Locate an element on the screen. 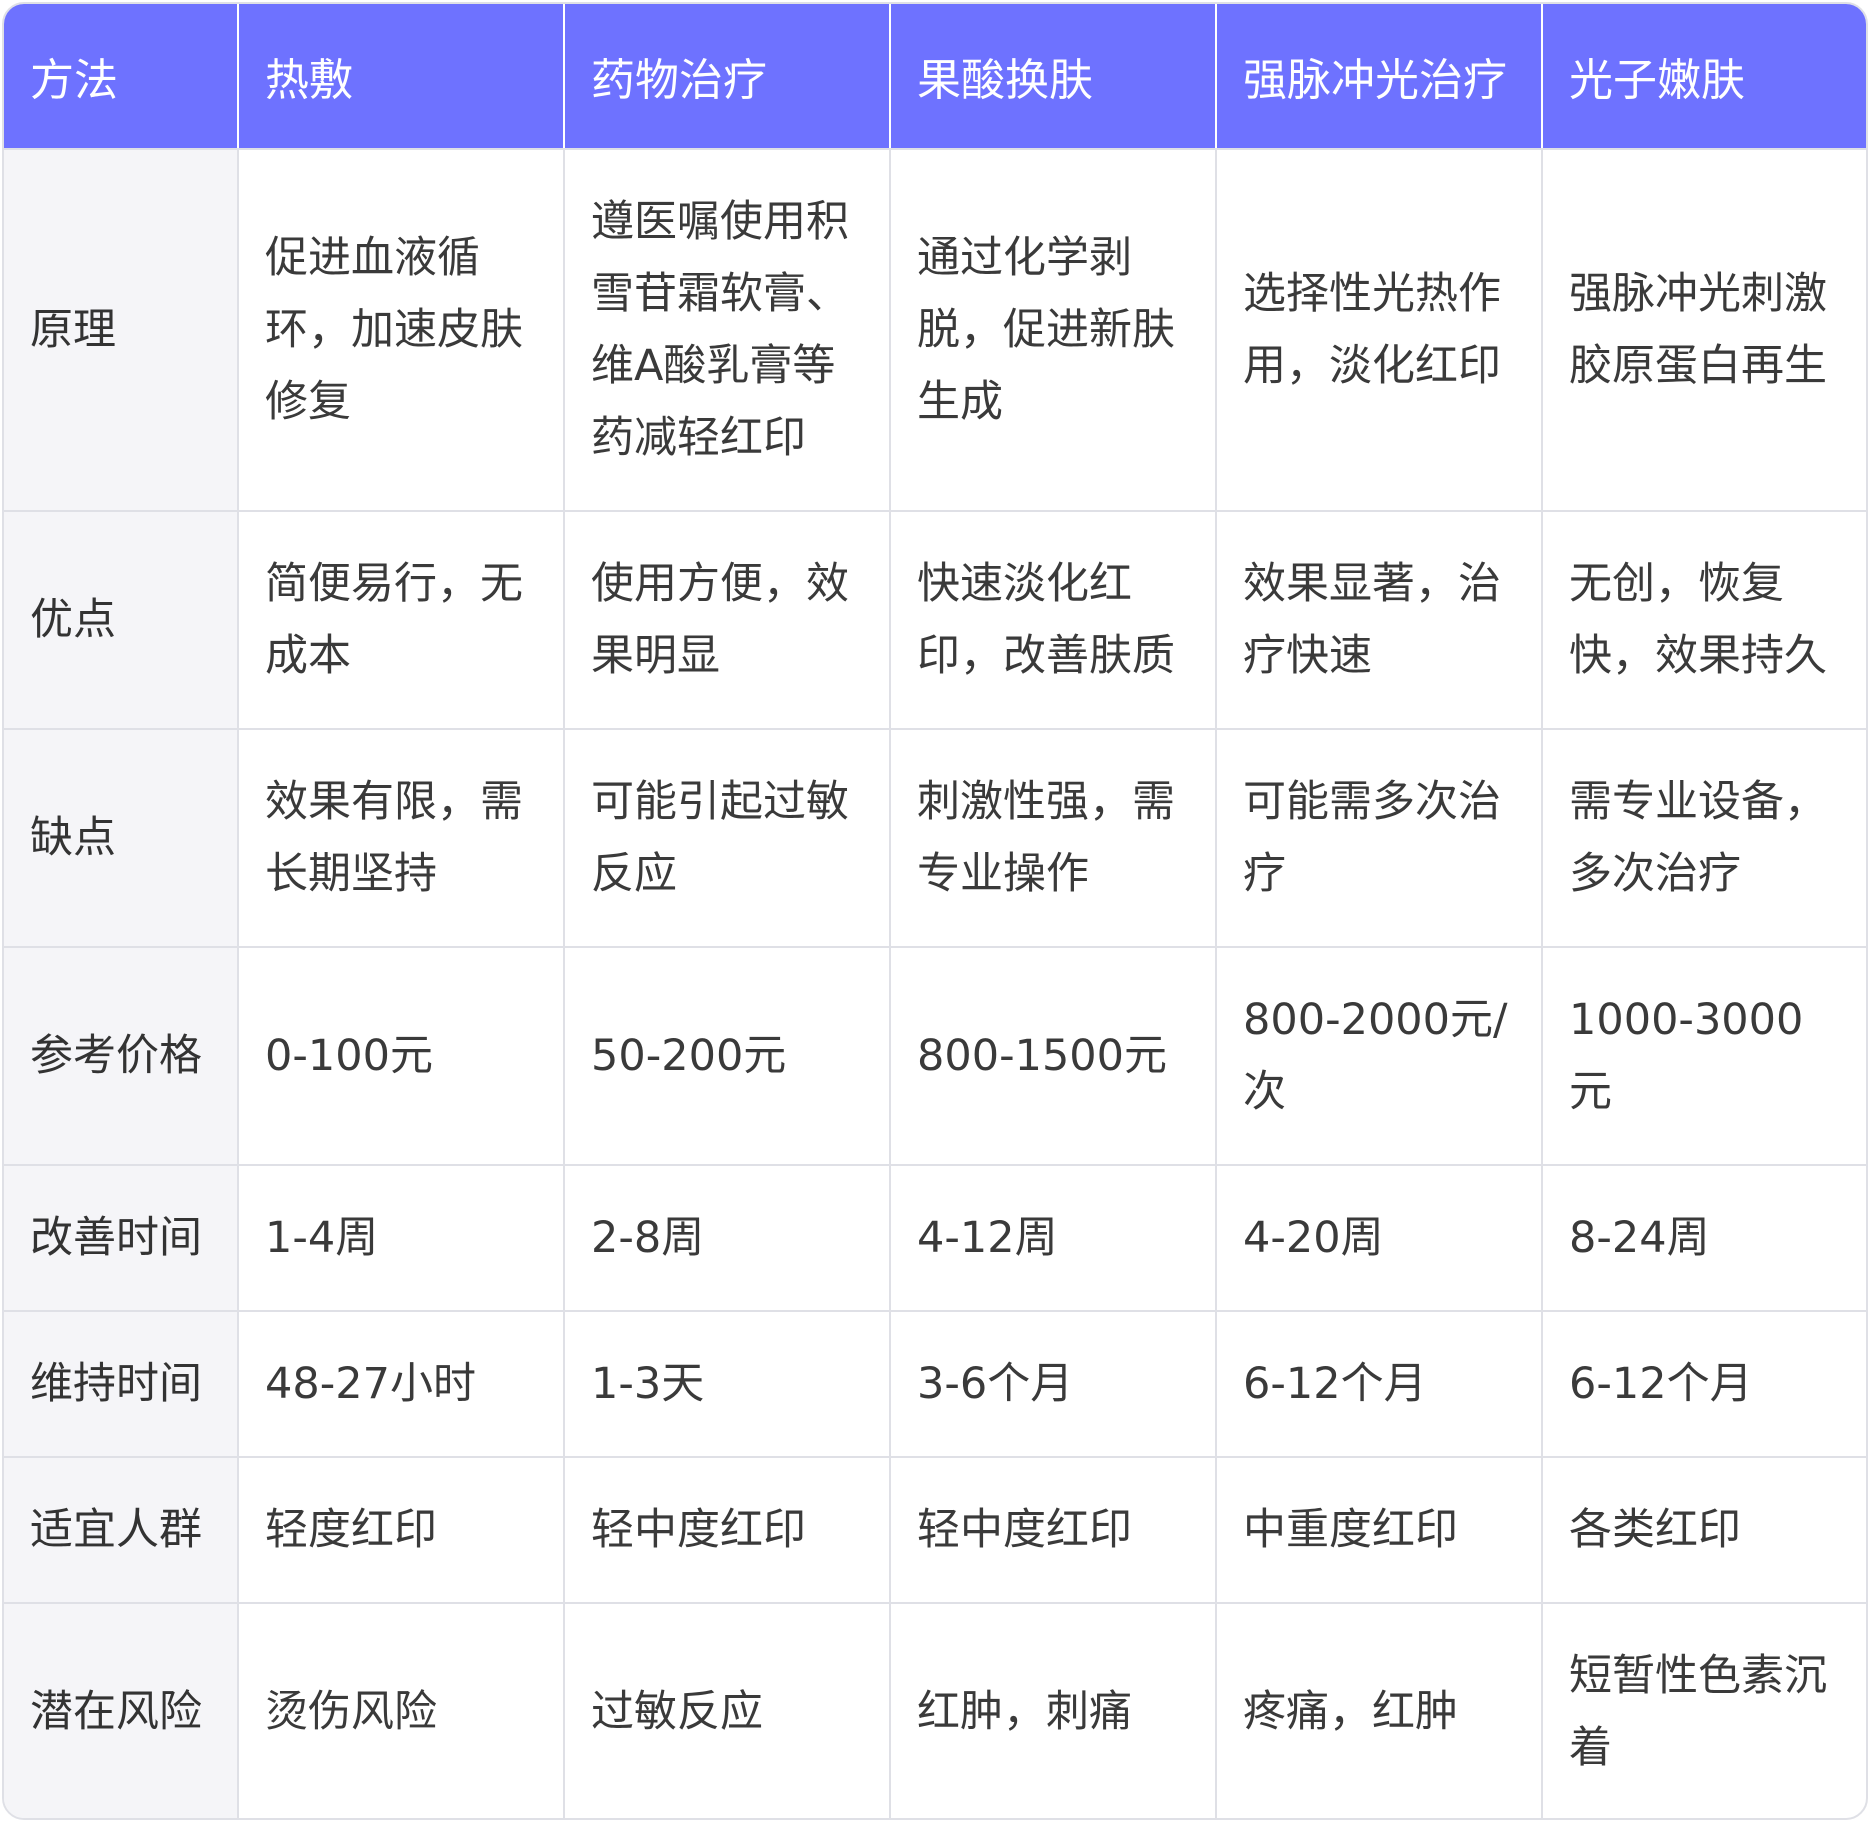 The image size is (1870, 1822). table-cell: 各类红印 is located at coordinates (1704, 1530).